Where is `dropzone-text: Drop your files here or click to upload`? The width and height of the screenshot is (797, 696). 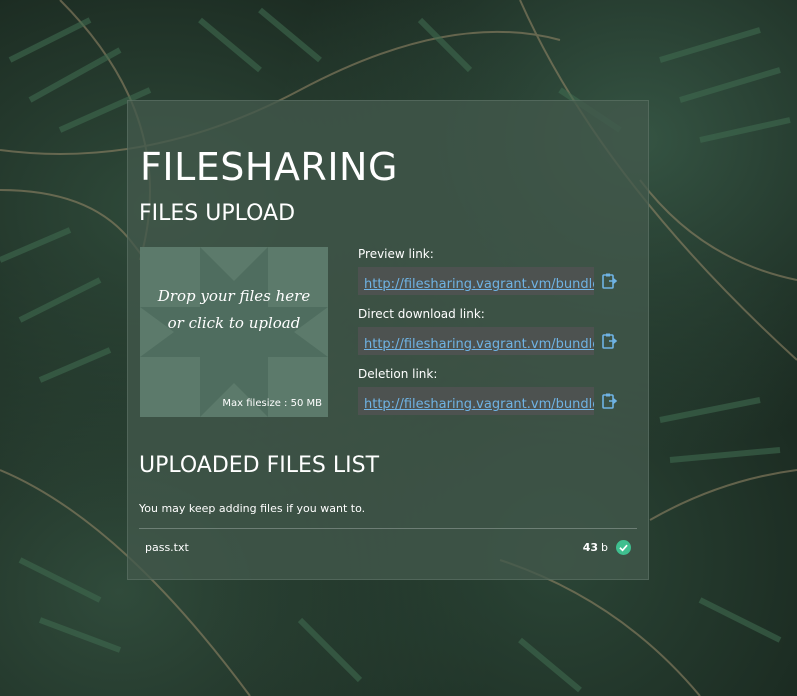 dropzone-text: Drop your files here or click to upload is located at coordinates (234, 309).